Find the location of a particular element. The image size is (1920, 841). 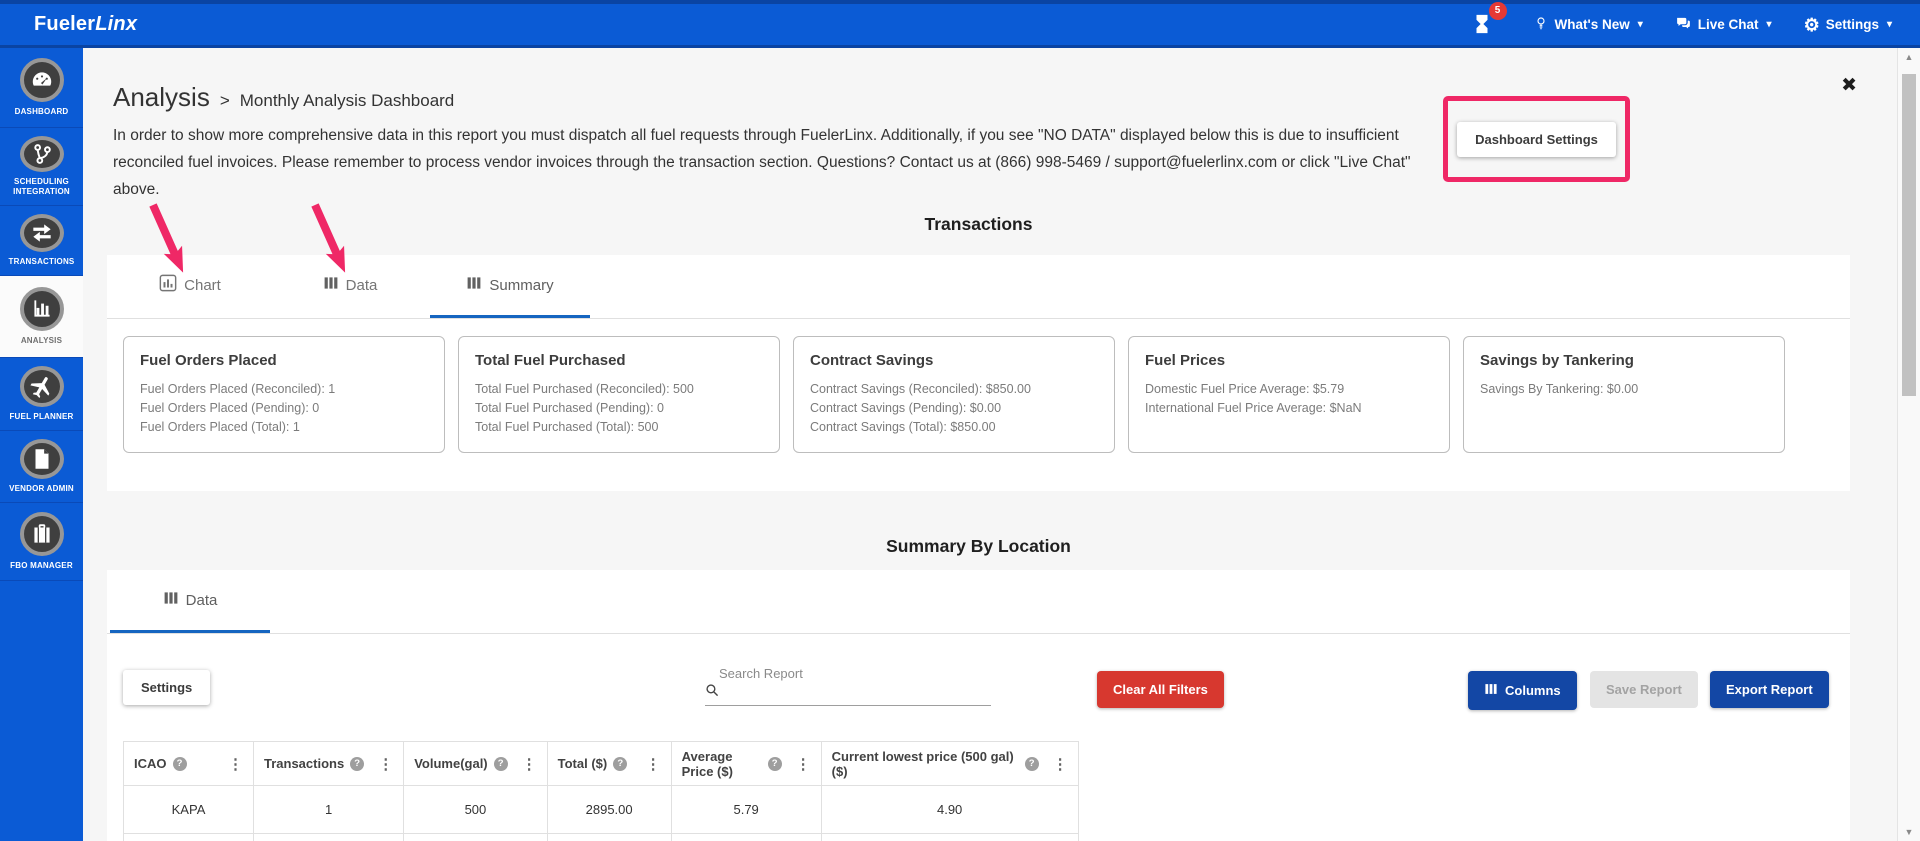

tab-data: Data is located at coordinates (350, 286).